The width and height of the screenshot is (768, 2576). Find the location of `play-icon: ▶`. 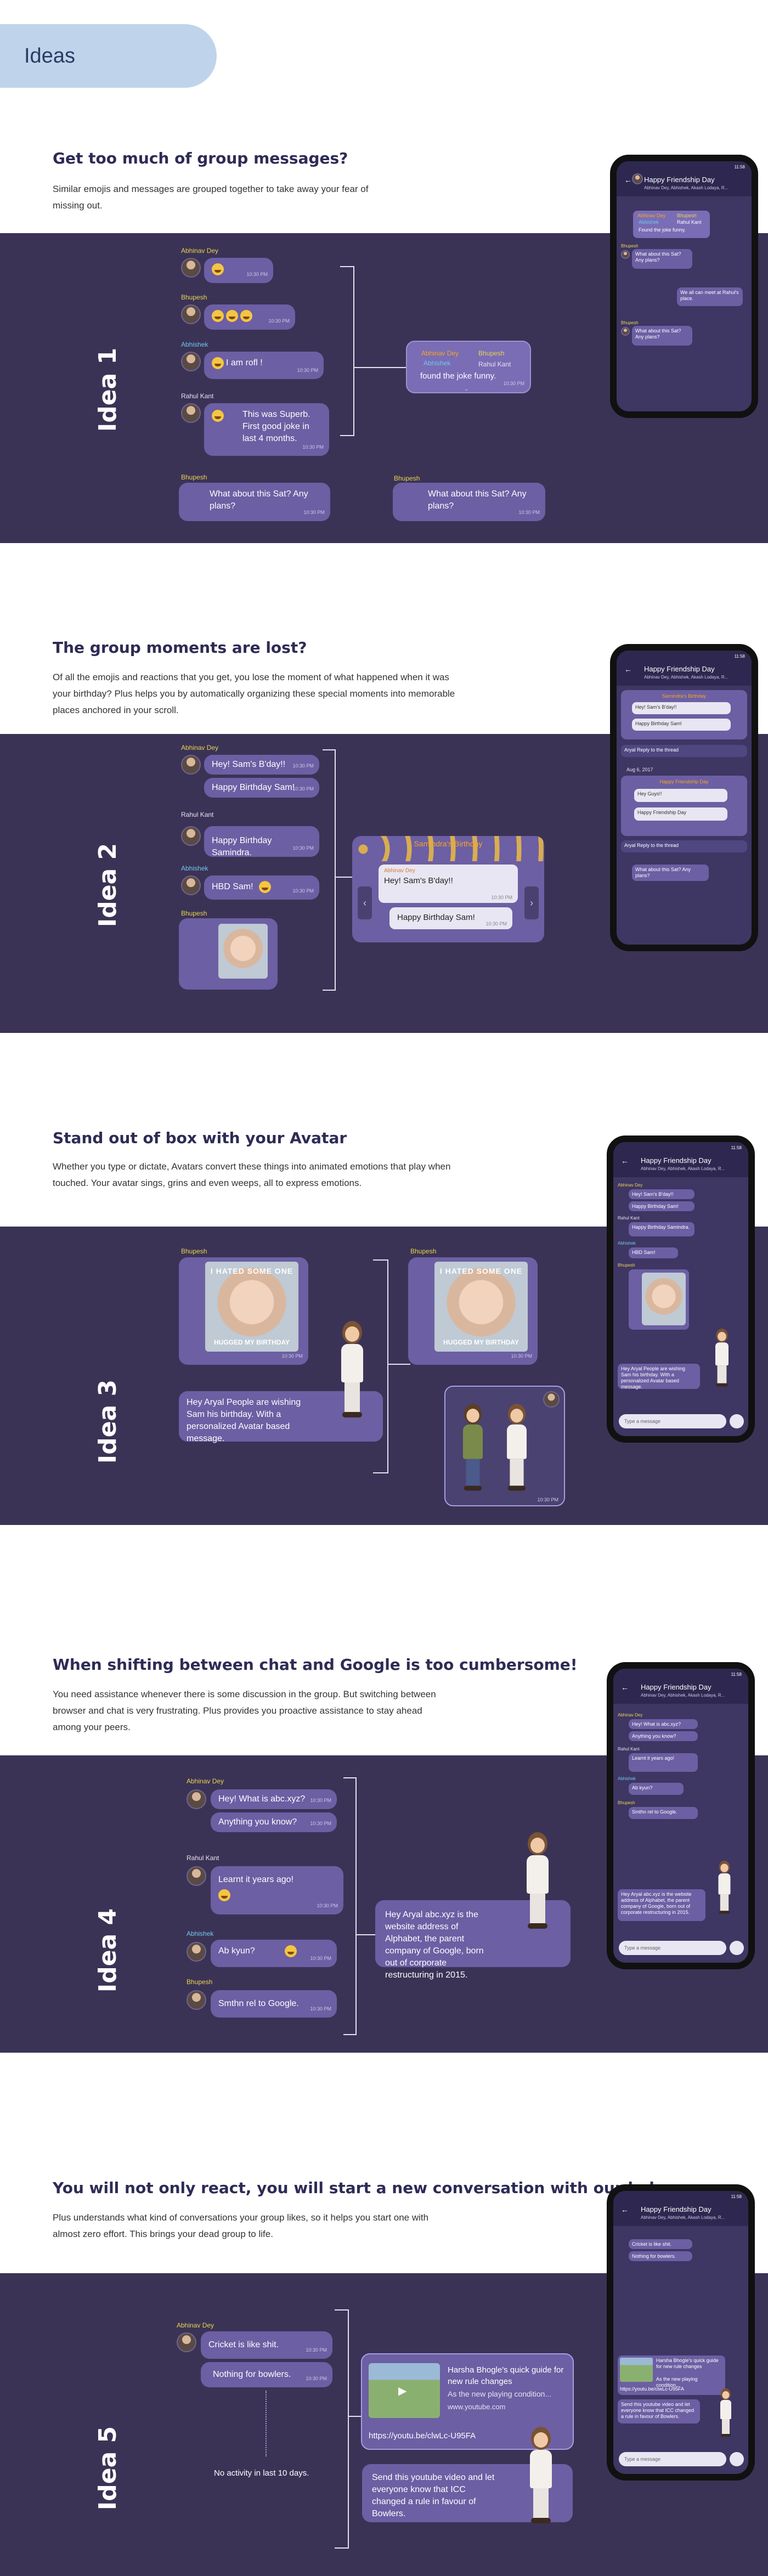

play-icon: ▶ is located at coordinates (402, 2391).